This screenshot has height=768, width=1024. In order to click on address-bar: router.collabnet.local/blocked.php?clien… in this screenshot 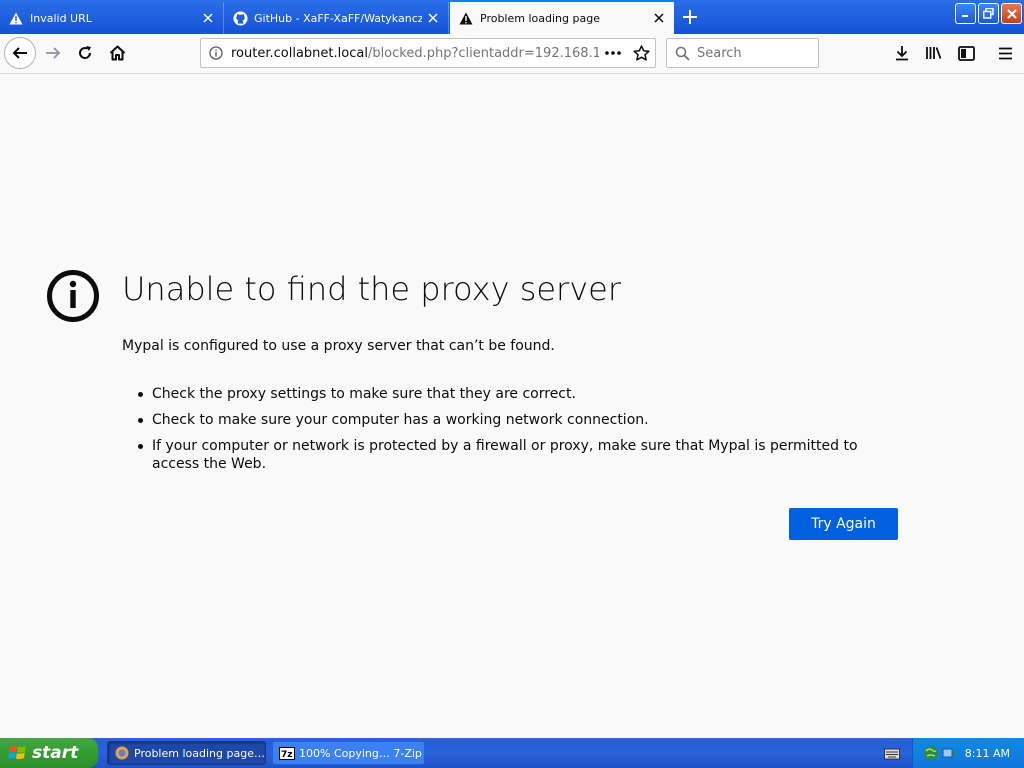, I will do `click(428, 53)`.